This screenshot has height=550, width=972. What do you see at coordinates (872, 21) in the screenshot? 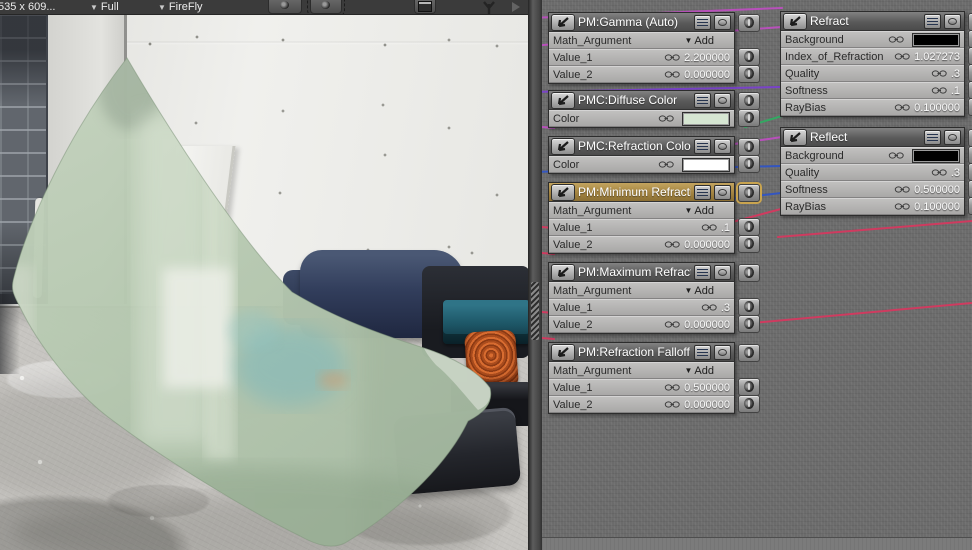
I see `node-header: Refract` at bounding box center [872, 21].